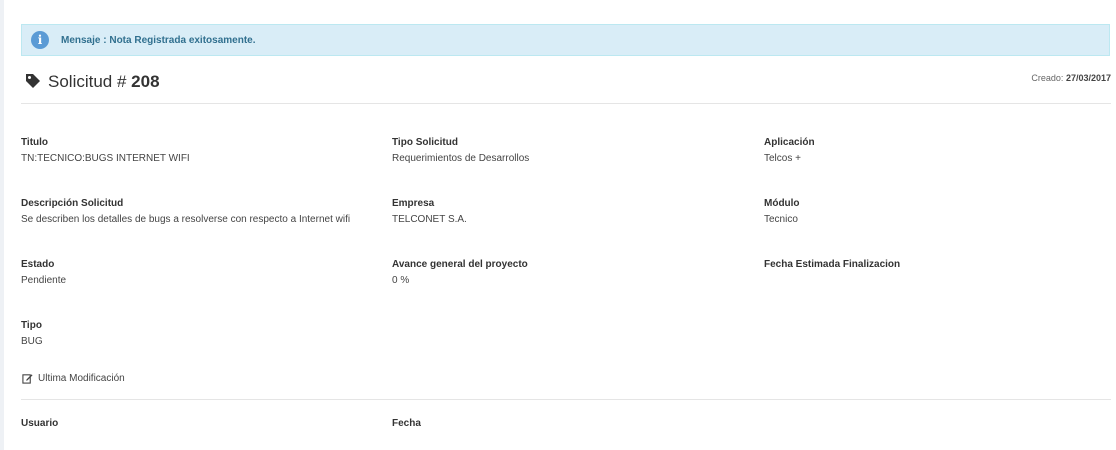 This screenshot has height=450, width=1116. I want to click on field-value: TELCONET S.A., so click(429, 219).